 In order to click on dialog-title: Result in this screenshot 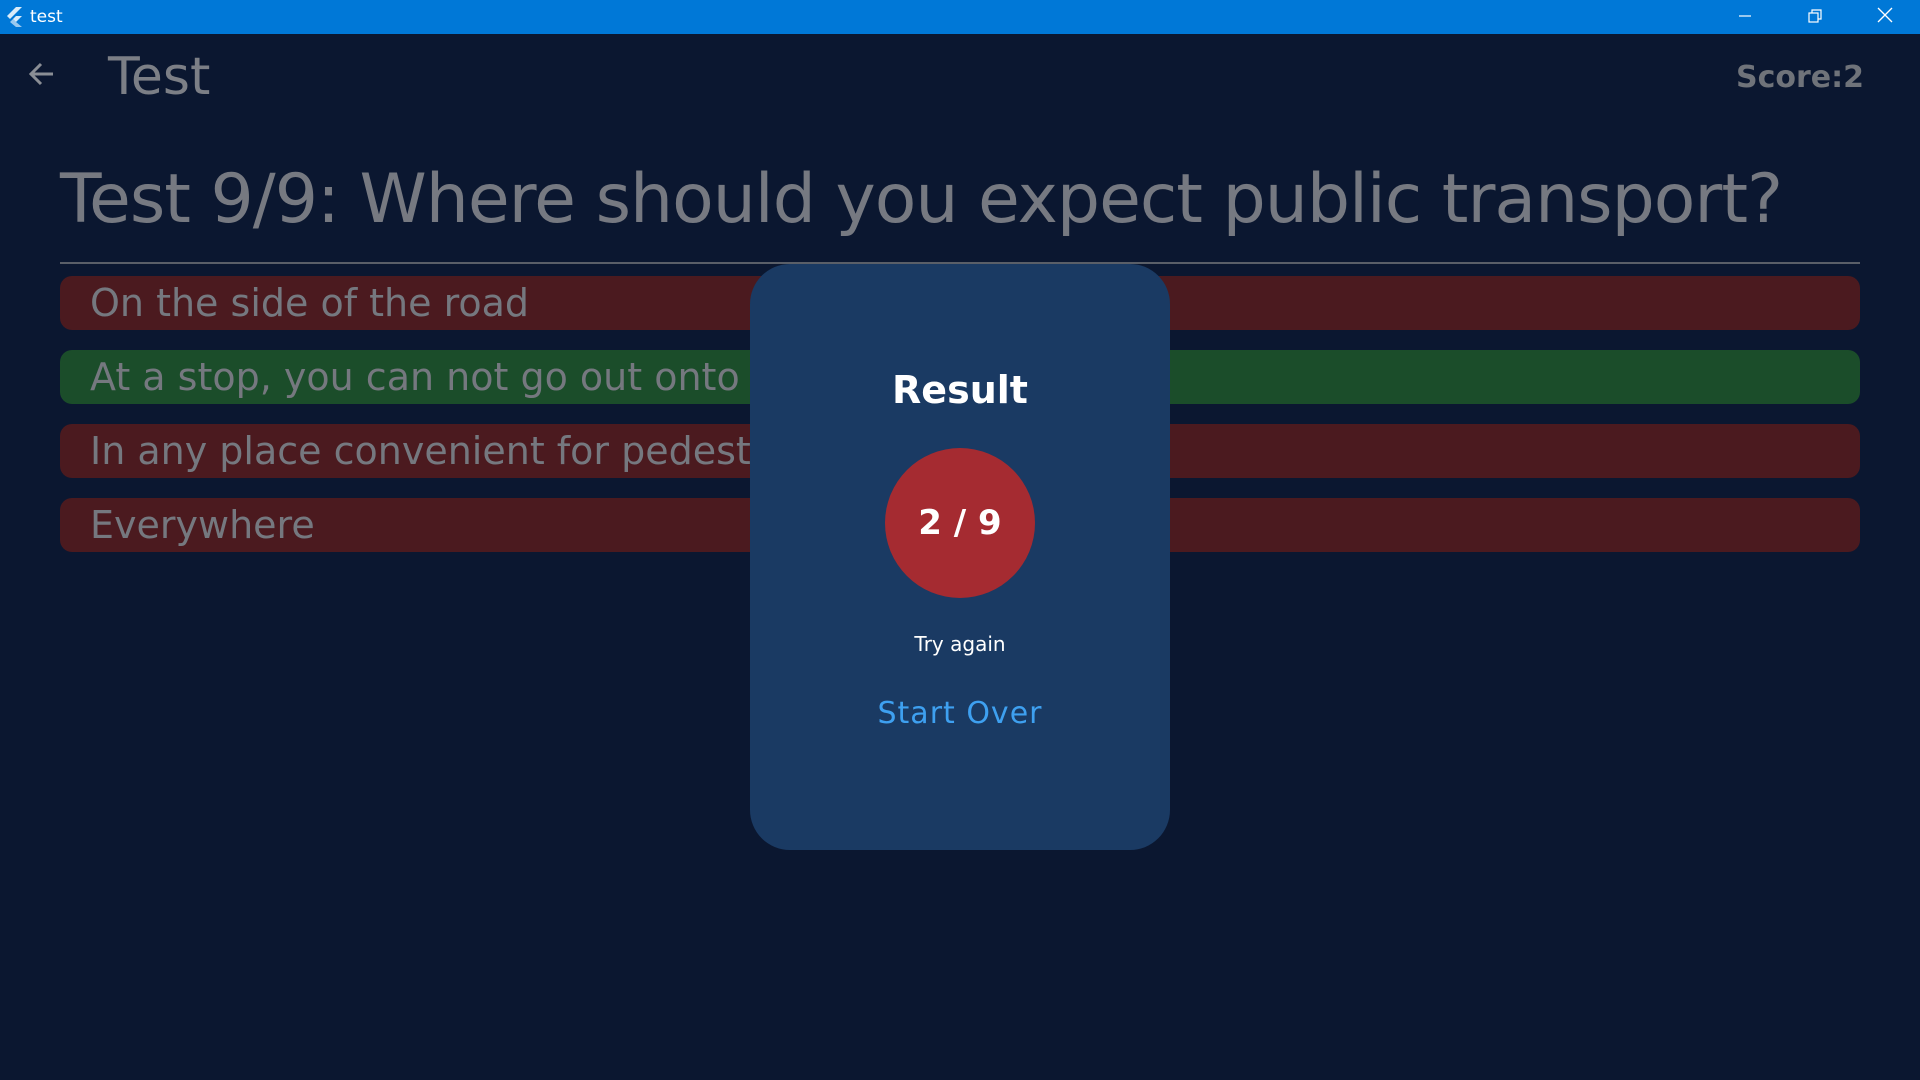, I will do `click(960, 390)`.